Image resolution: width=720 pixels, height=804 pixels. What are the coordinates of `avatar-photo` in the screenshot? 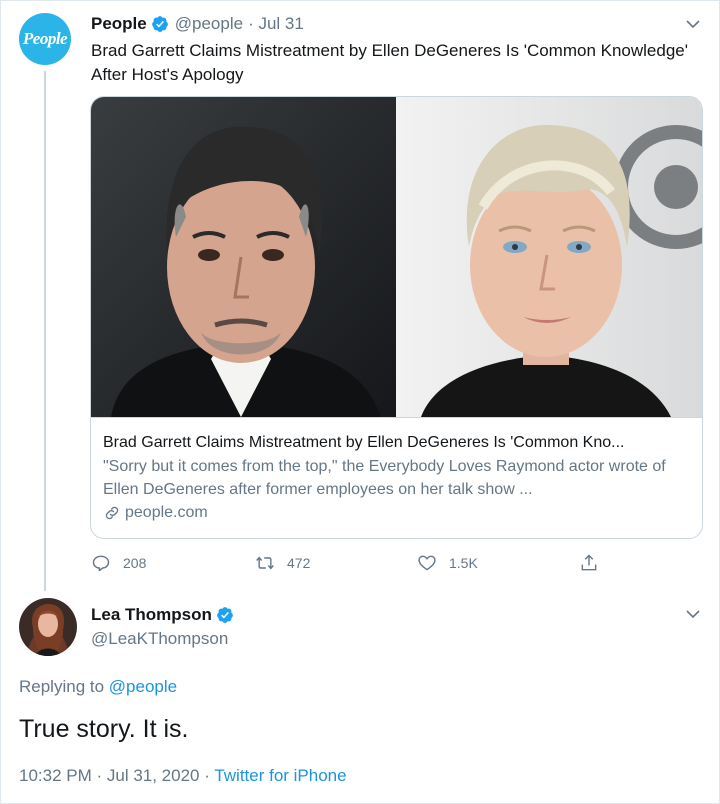 It's located at (48, 627).